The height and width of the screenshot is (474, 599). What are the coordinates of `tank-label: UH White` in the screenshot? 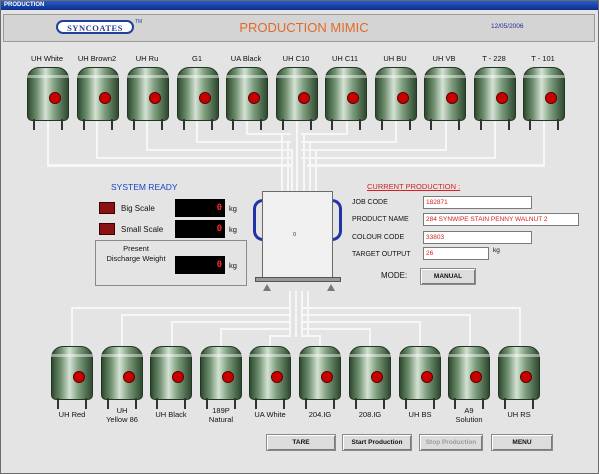 It's located at (47, 58).